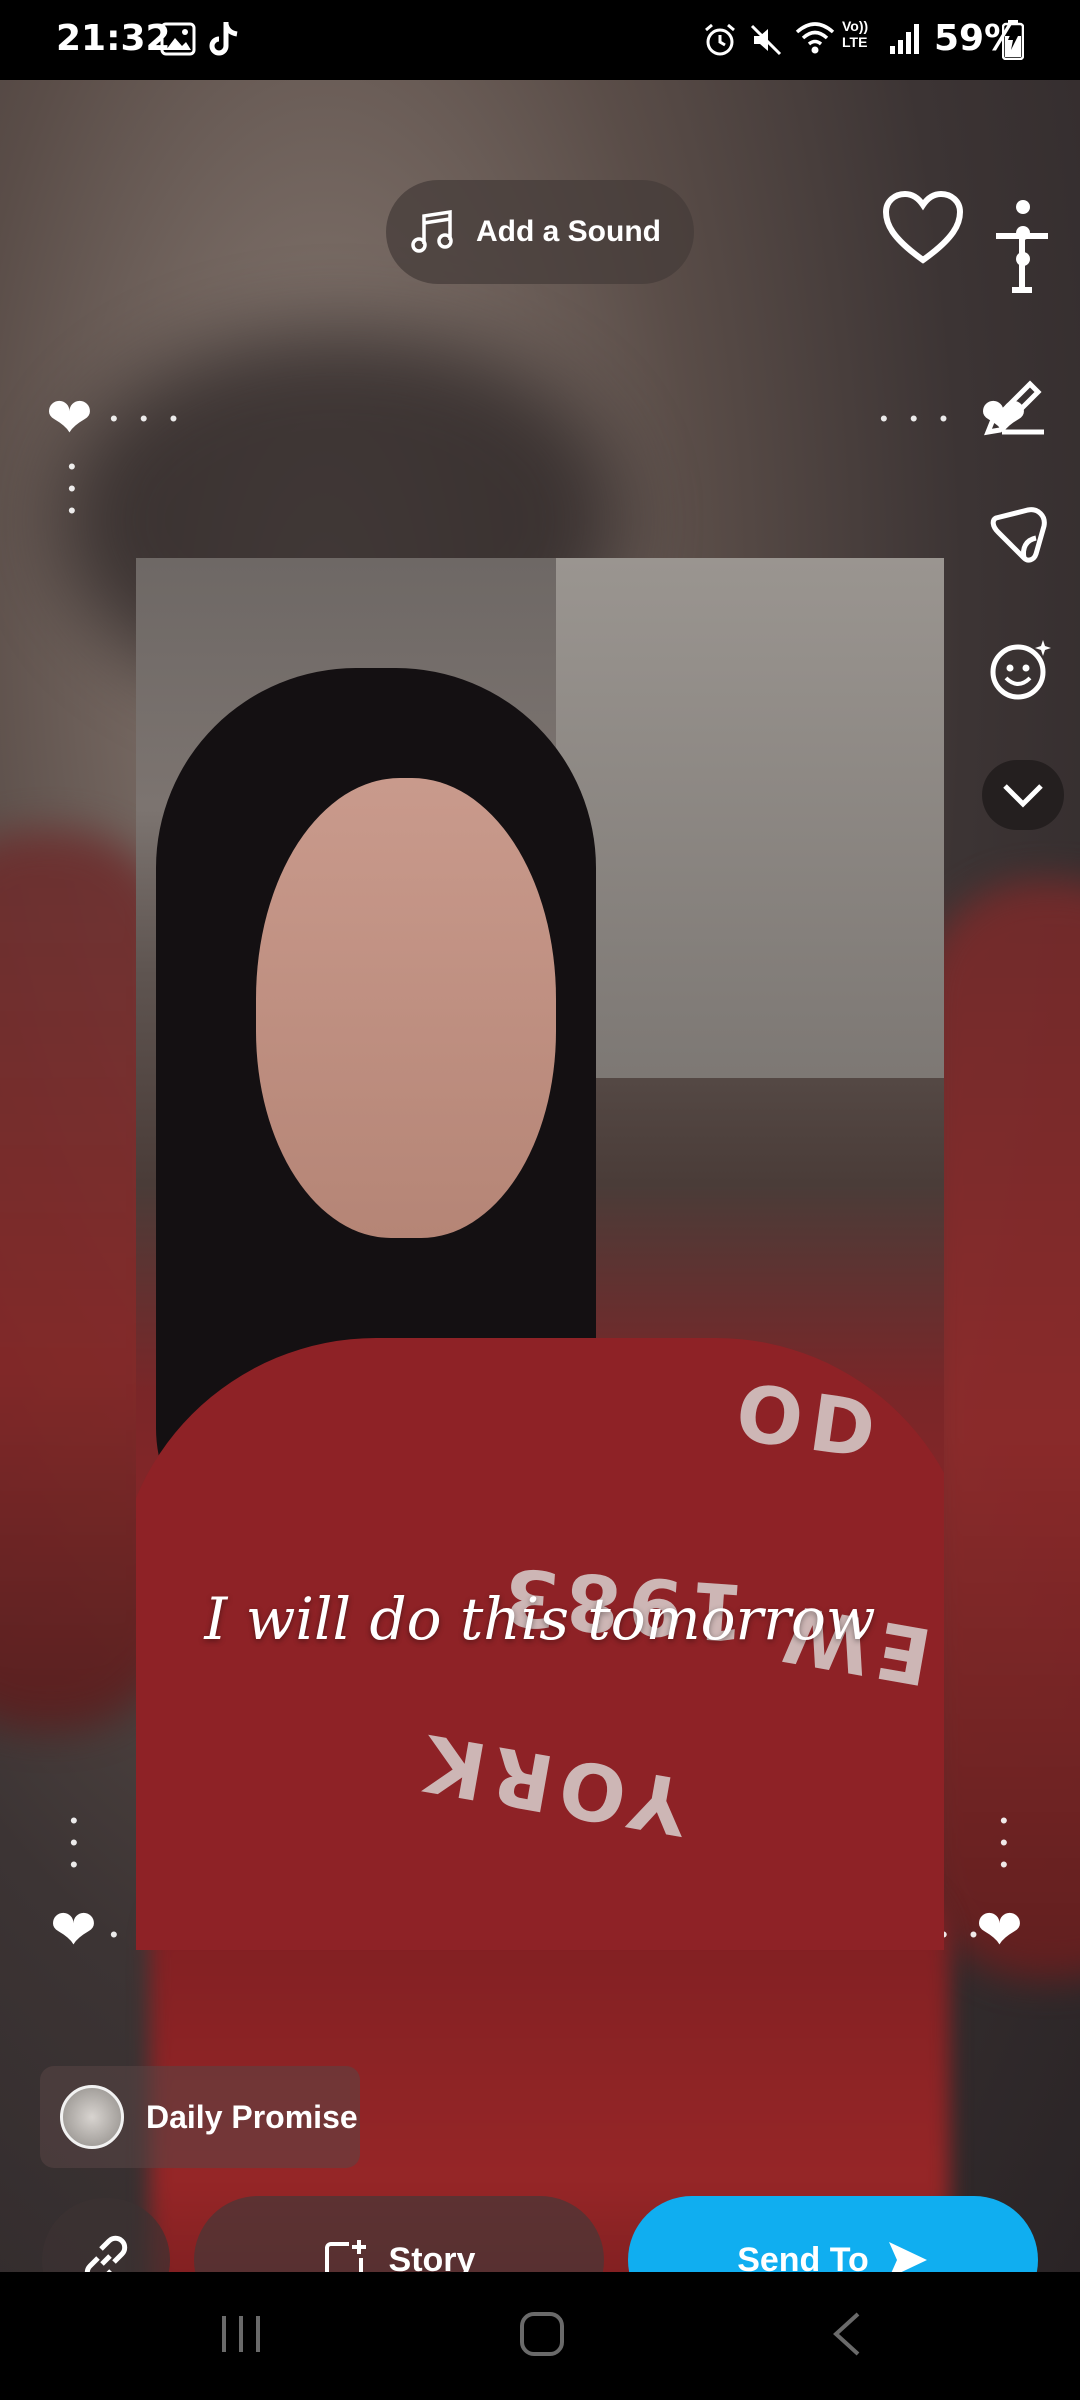  What do you see at coordinates (1022, 264) in the screenshot?
I see `text-tool-icon` at bounding box center [1022, 264].